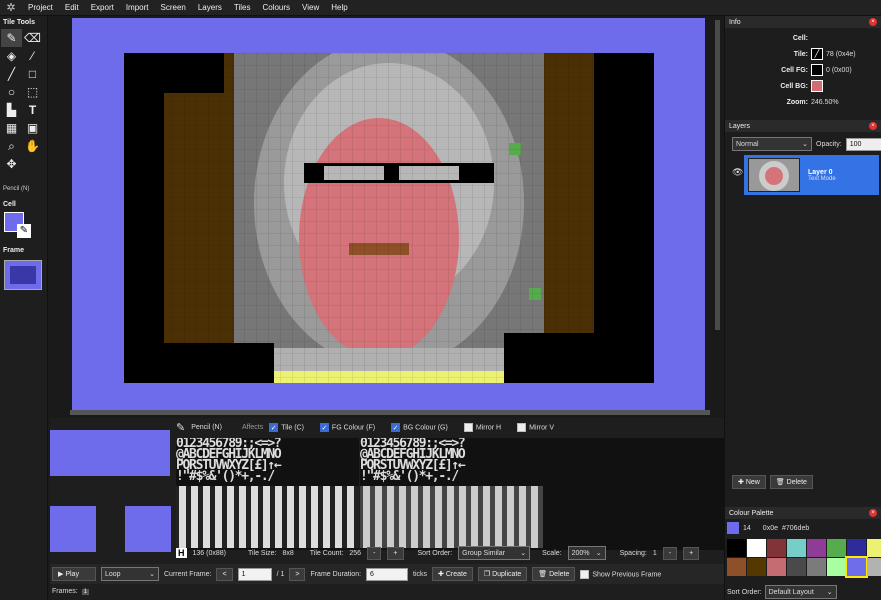 This screenshot has height=600, width=881. Describe the element at coordinates (873, 513) in the screenshot. I see `palette-close-icon: ×` at that location.